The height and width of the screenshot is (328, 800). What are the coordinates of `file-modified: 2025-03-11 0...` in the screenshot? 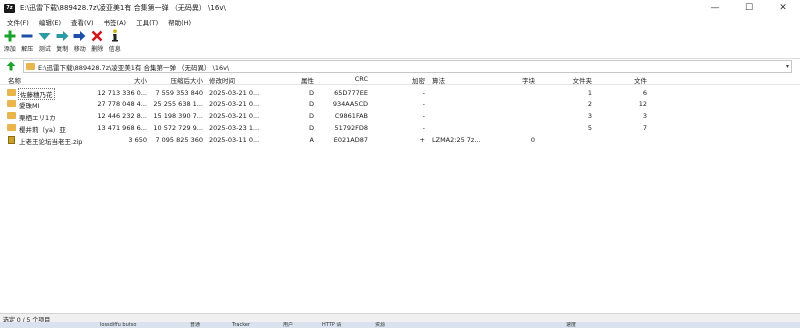 It's located at (234, 140).